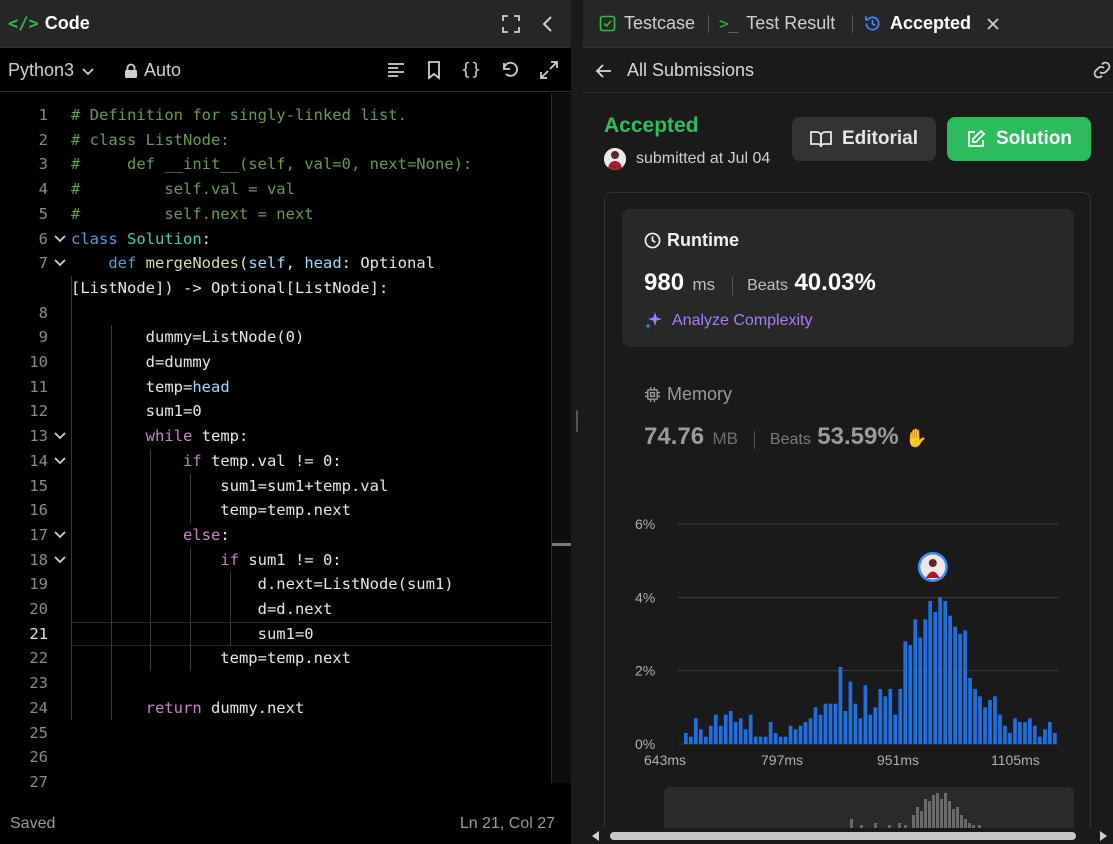 The image size is (1113, 844). What do you see at coordinates (276, 362) in the screenshot?
I see `code-line: 10 d=dummy` at bounding box center [276, 362].